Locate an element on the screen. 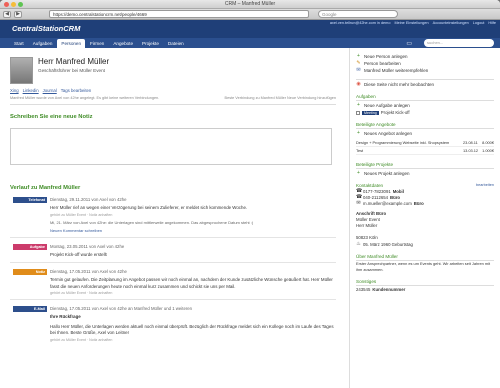  envelope-icon: ✉ is located at coordinates (358, 203).